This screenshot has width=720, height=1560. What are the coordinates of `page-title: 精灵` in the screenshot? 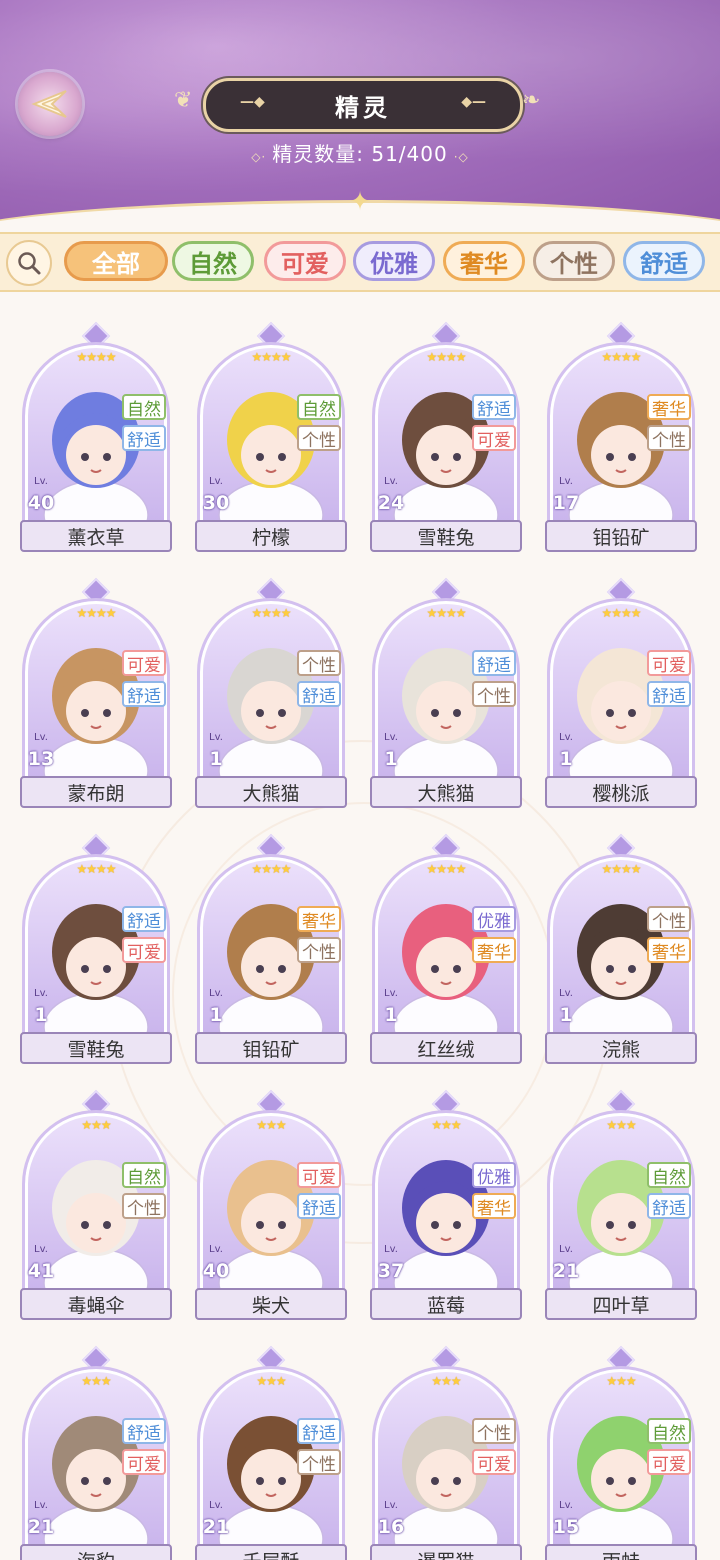 It's located at (363, 107).